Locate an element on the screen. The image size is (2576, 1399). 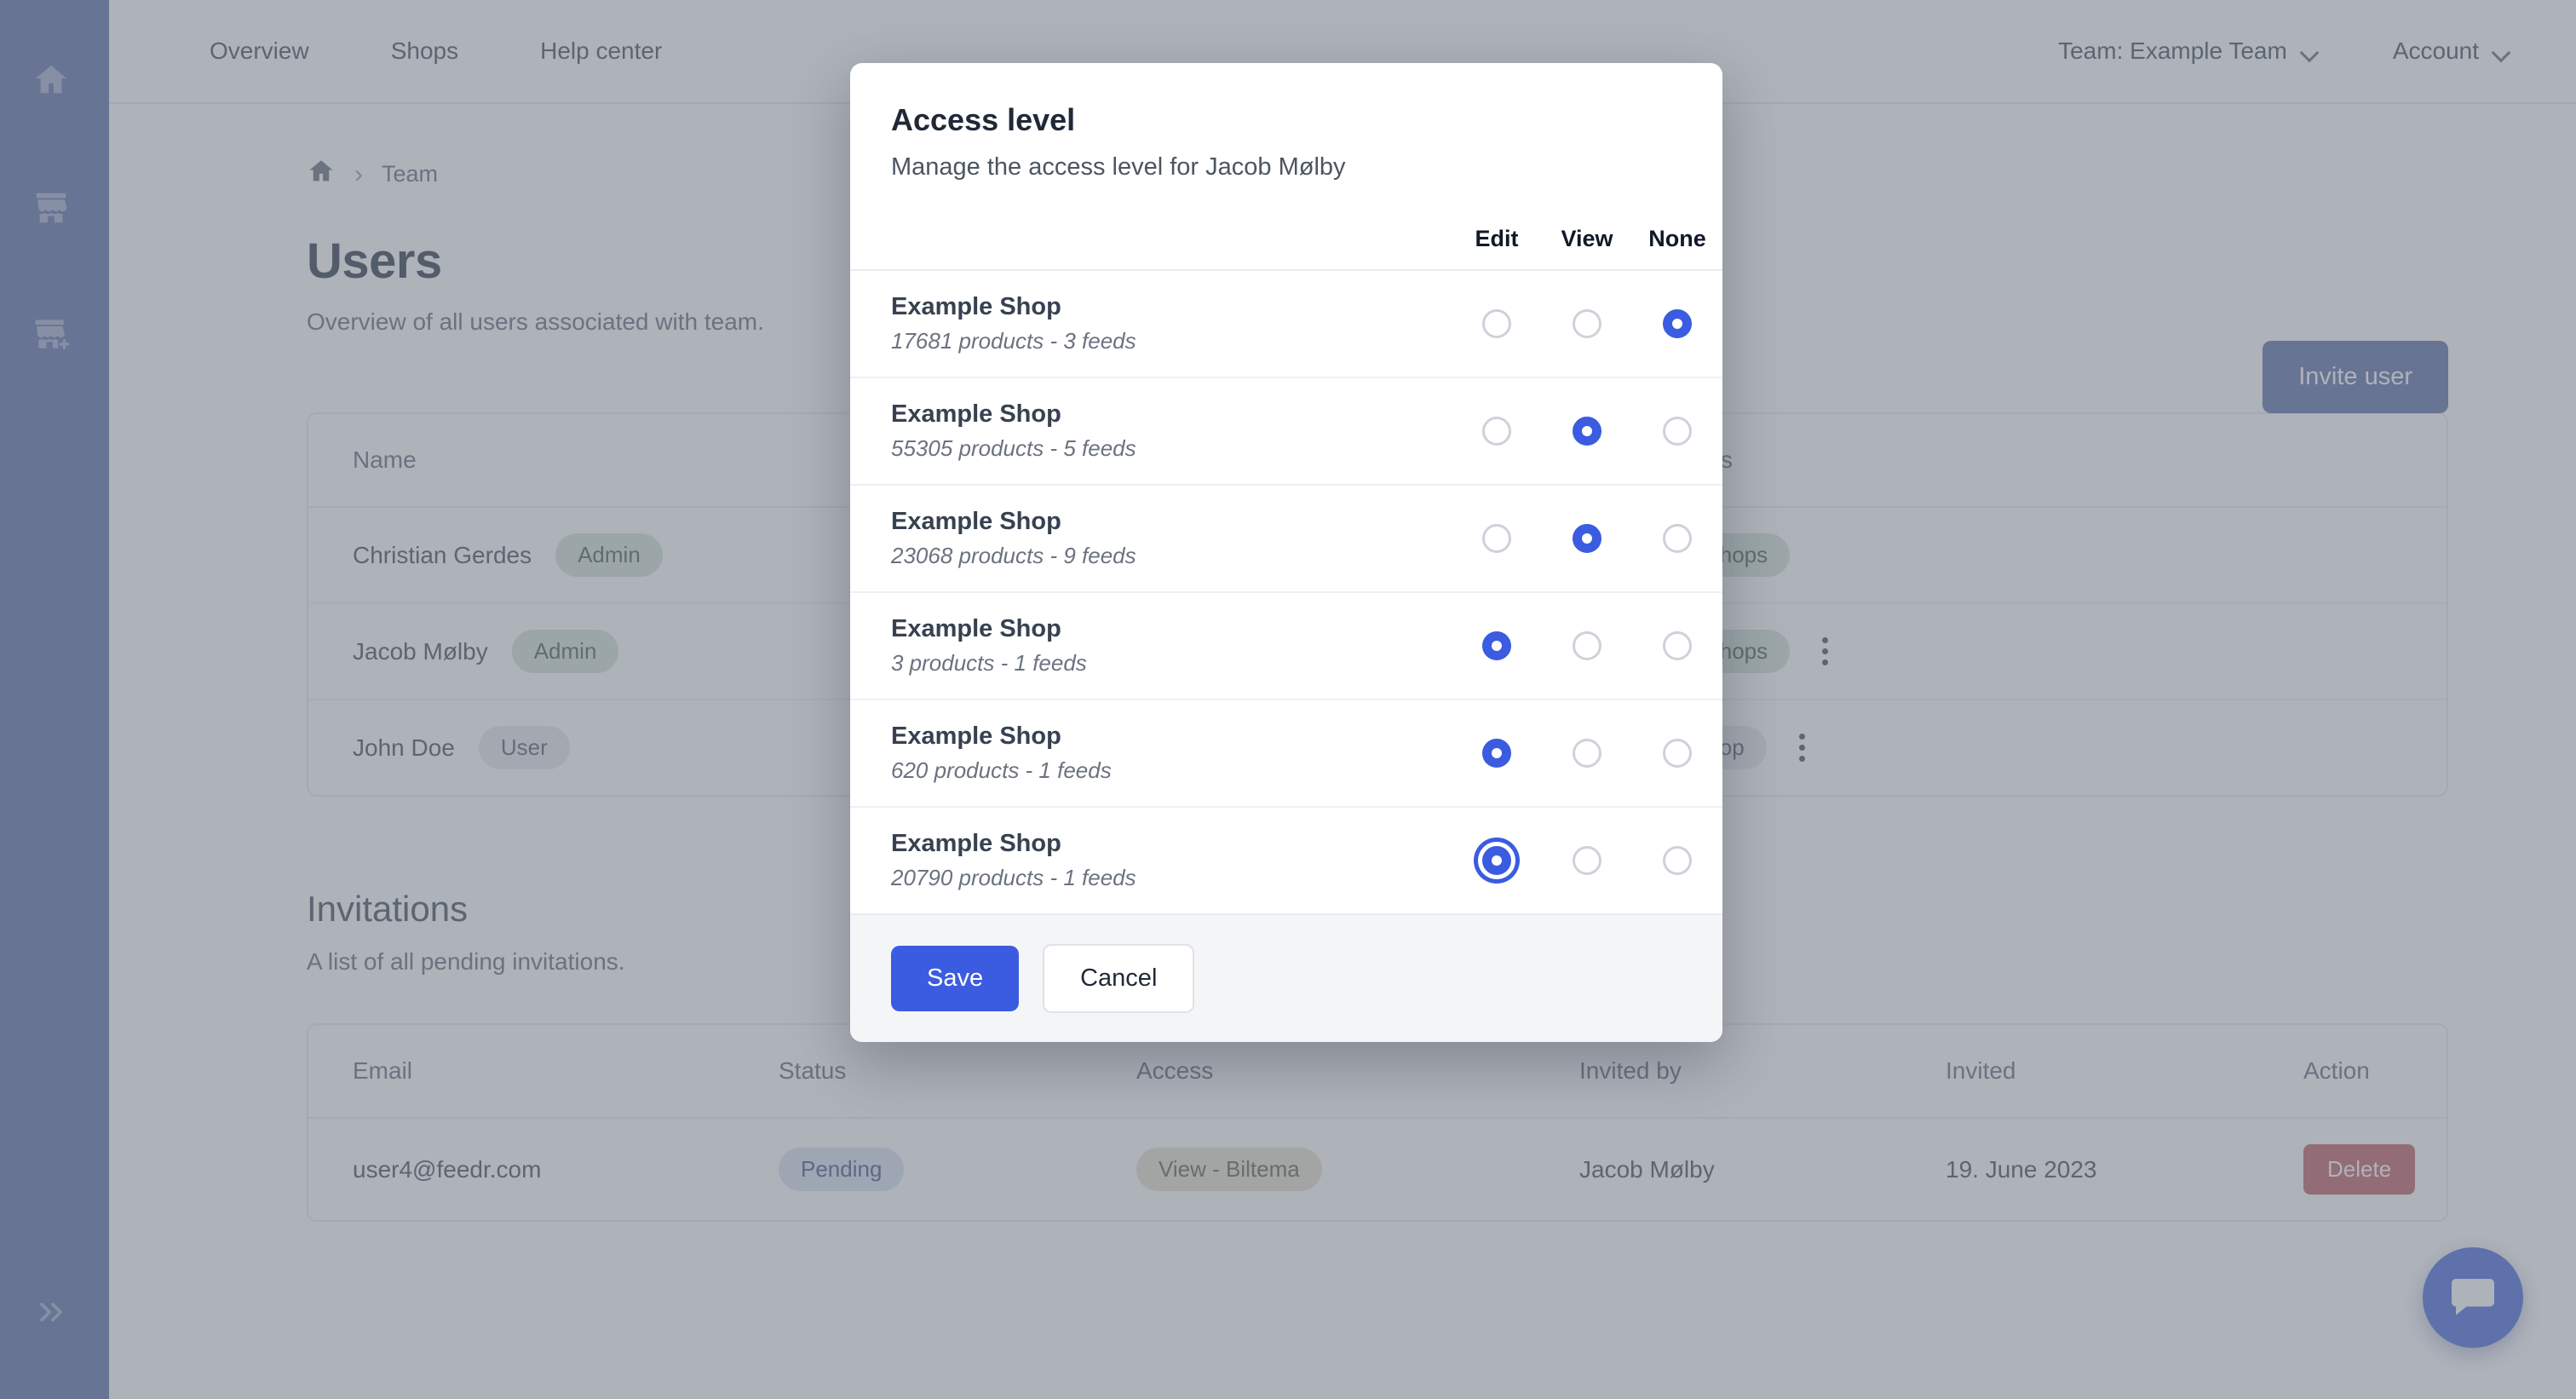
shop-access-row: Example Shop 3 products - 1 feeds is located at coordinates (1286, 646).